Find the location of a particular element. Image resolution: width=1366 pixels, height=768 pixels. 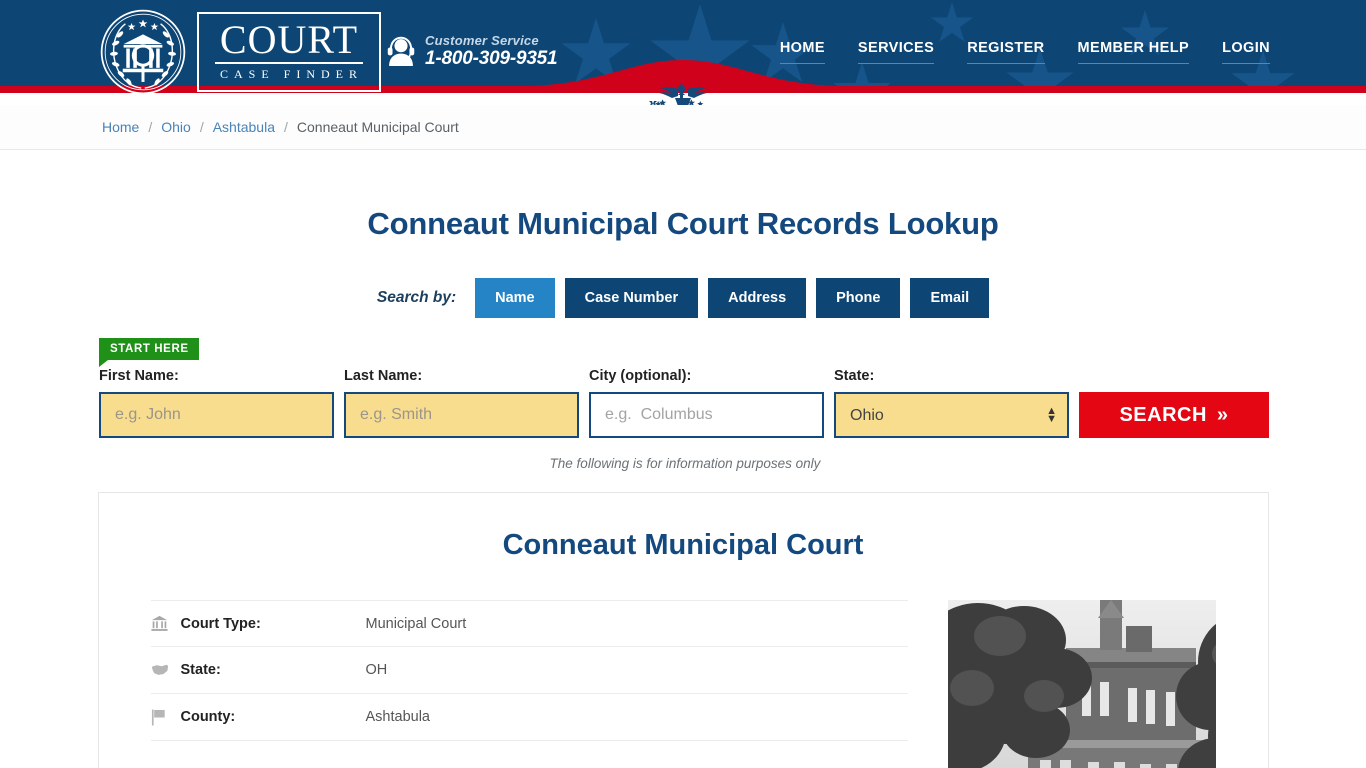

court-name-title: Conneaut Municipal Court is located at coordinates (683, 545).